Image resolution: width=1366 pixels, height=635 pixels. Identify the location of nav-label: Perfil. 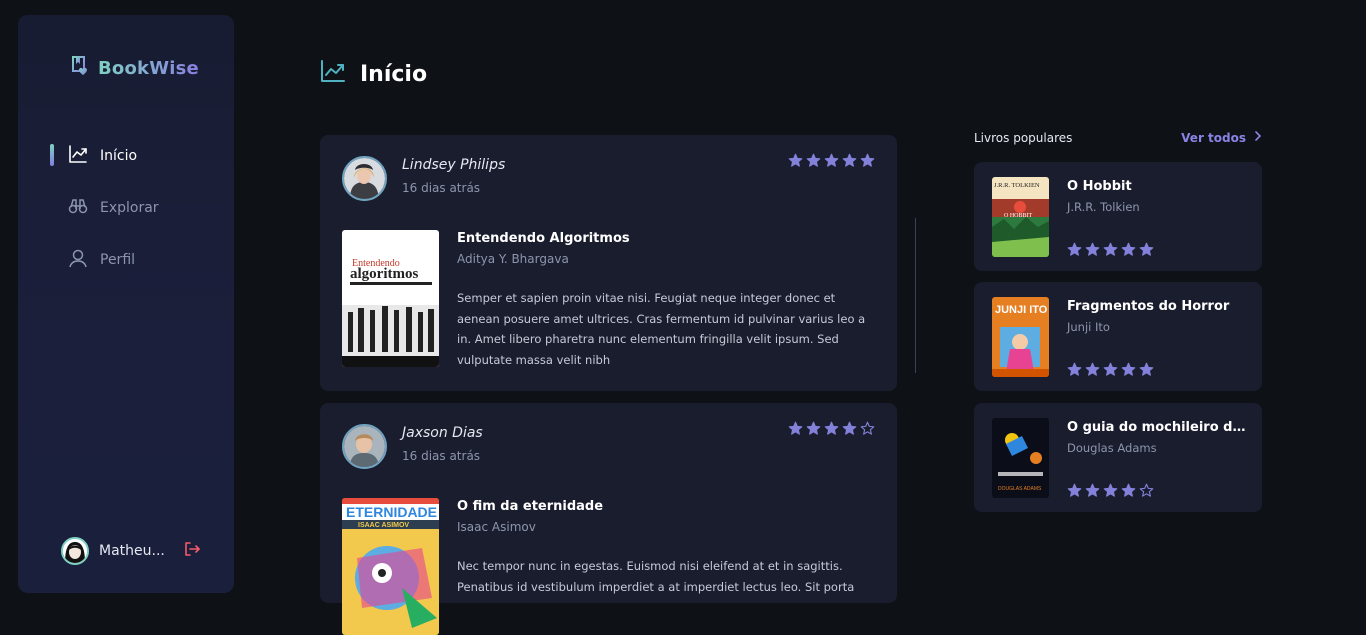
(118, 260).